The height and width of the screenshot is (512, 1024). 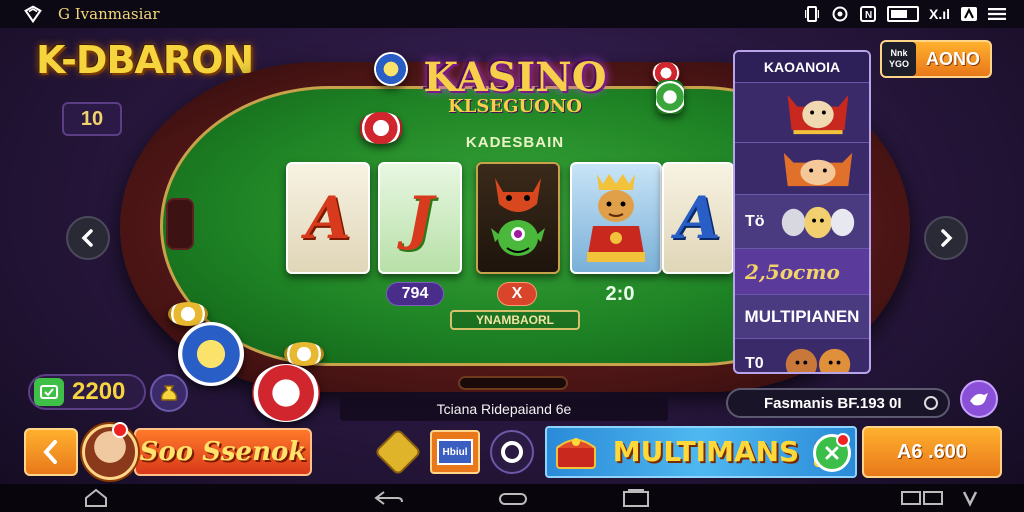 I want to click on lion-king-icon, so click(x=616, y=218).